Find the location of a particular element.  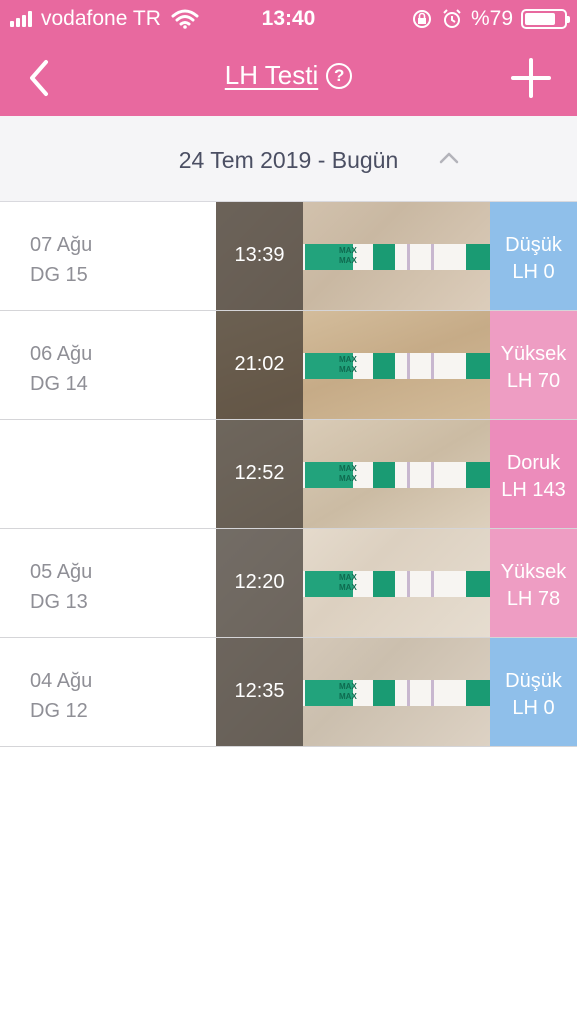

test-photo: MAX MAX 12:35 is located at coordinates (353, 692).